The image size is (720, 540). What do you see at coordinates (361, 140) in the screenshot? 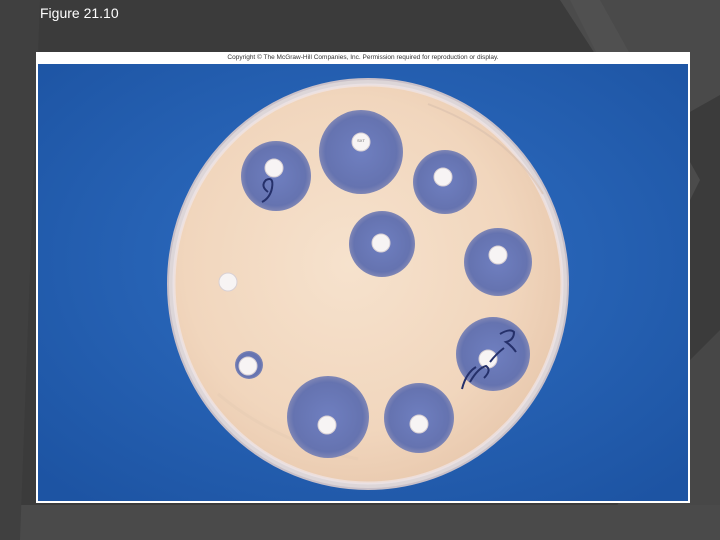
I see `disk-label: SXT` at bounding box center [361, 140].